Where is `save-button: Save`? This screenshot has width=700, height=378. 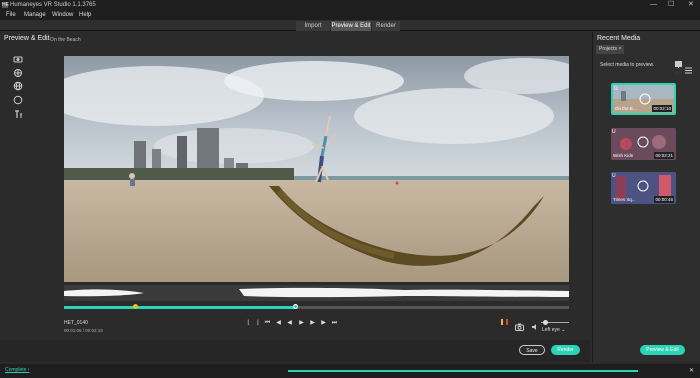
save-button: Save is located at coordinates (532, 350).